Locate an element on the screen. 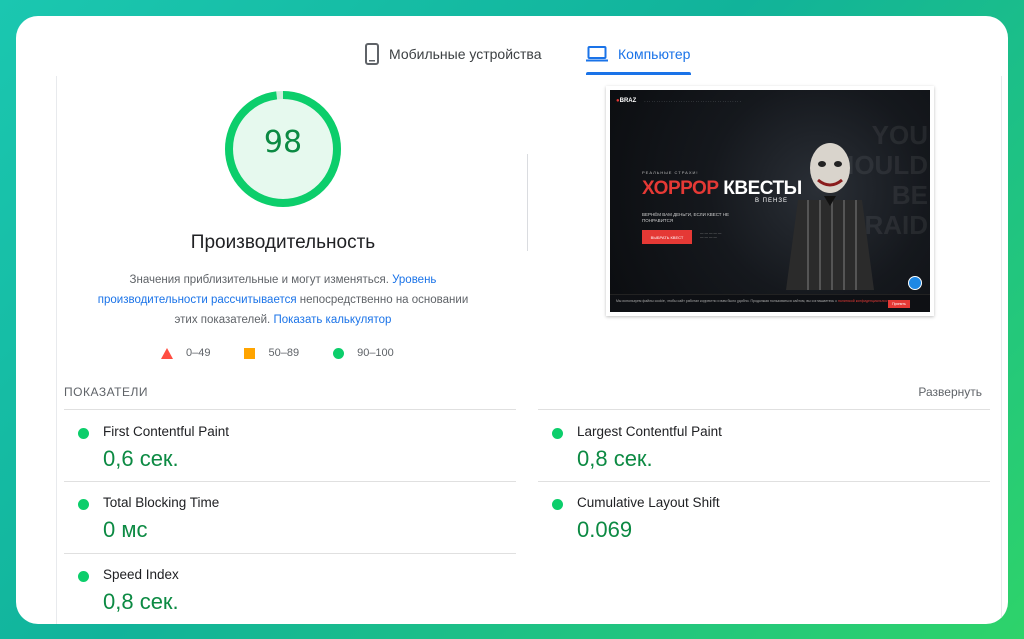  metrics-header: ПОКАЗАТЕЛИ Развернуть is located at coordinates (523, 395).